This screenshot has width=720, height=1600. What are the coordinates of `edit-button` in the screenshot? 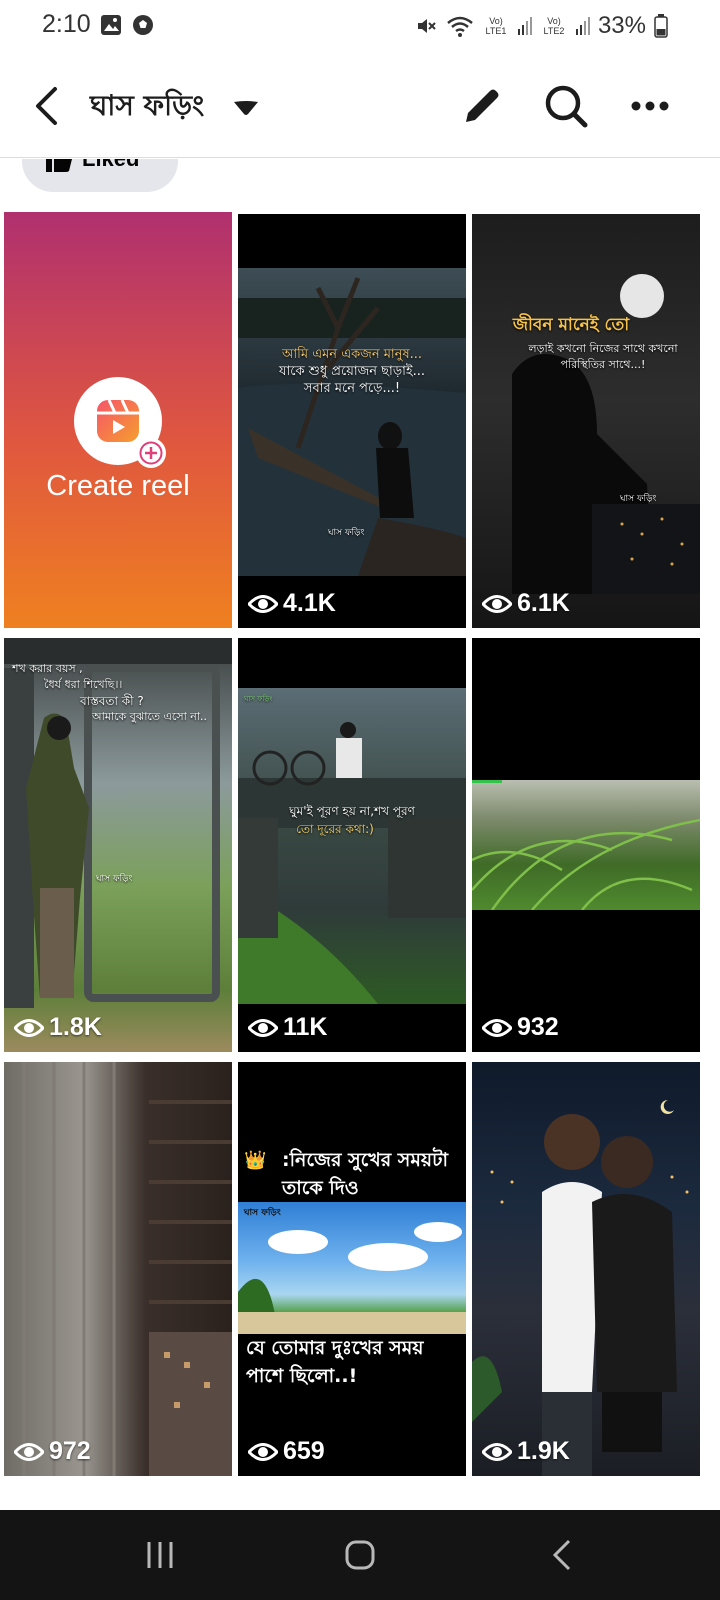 It's located at (482, 106).